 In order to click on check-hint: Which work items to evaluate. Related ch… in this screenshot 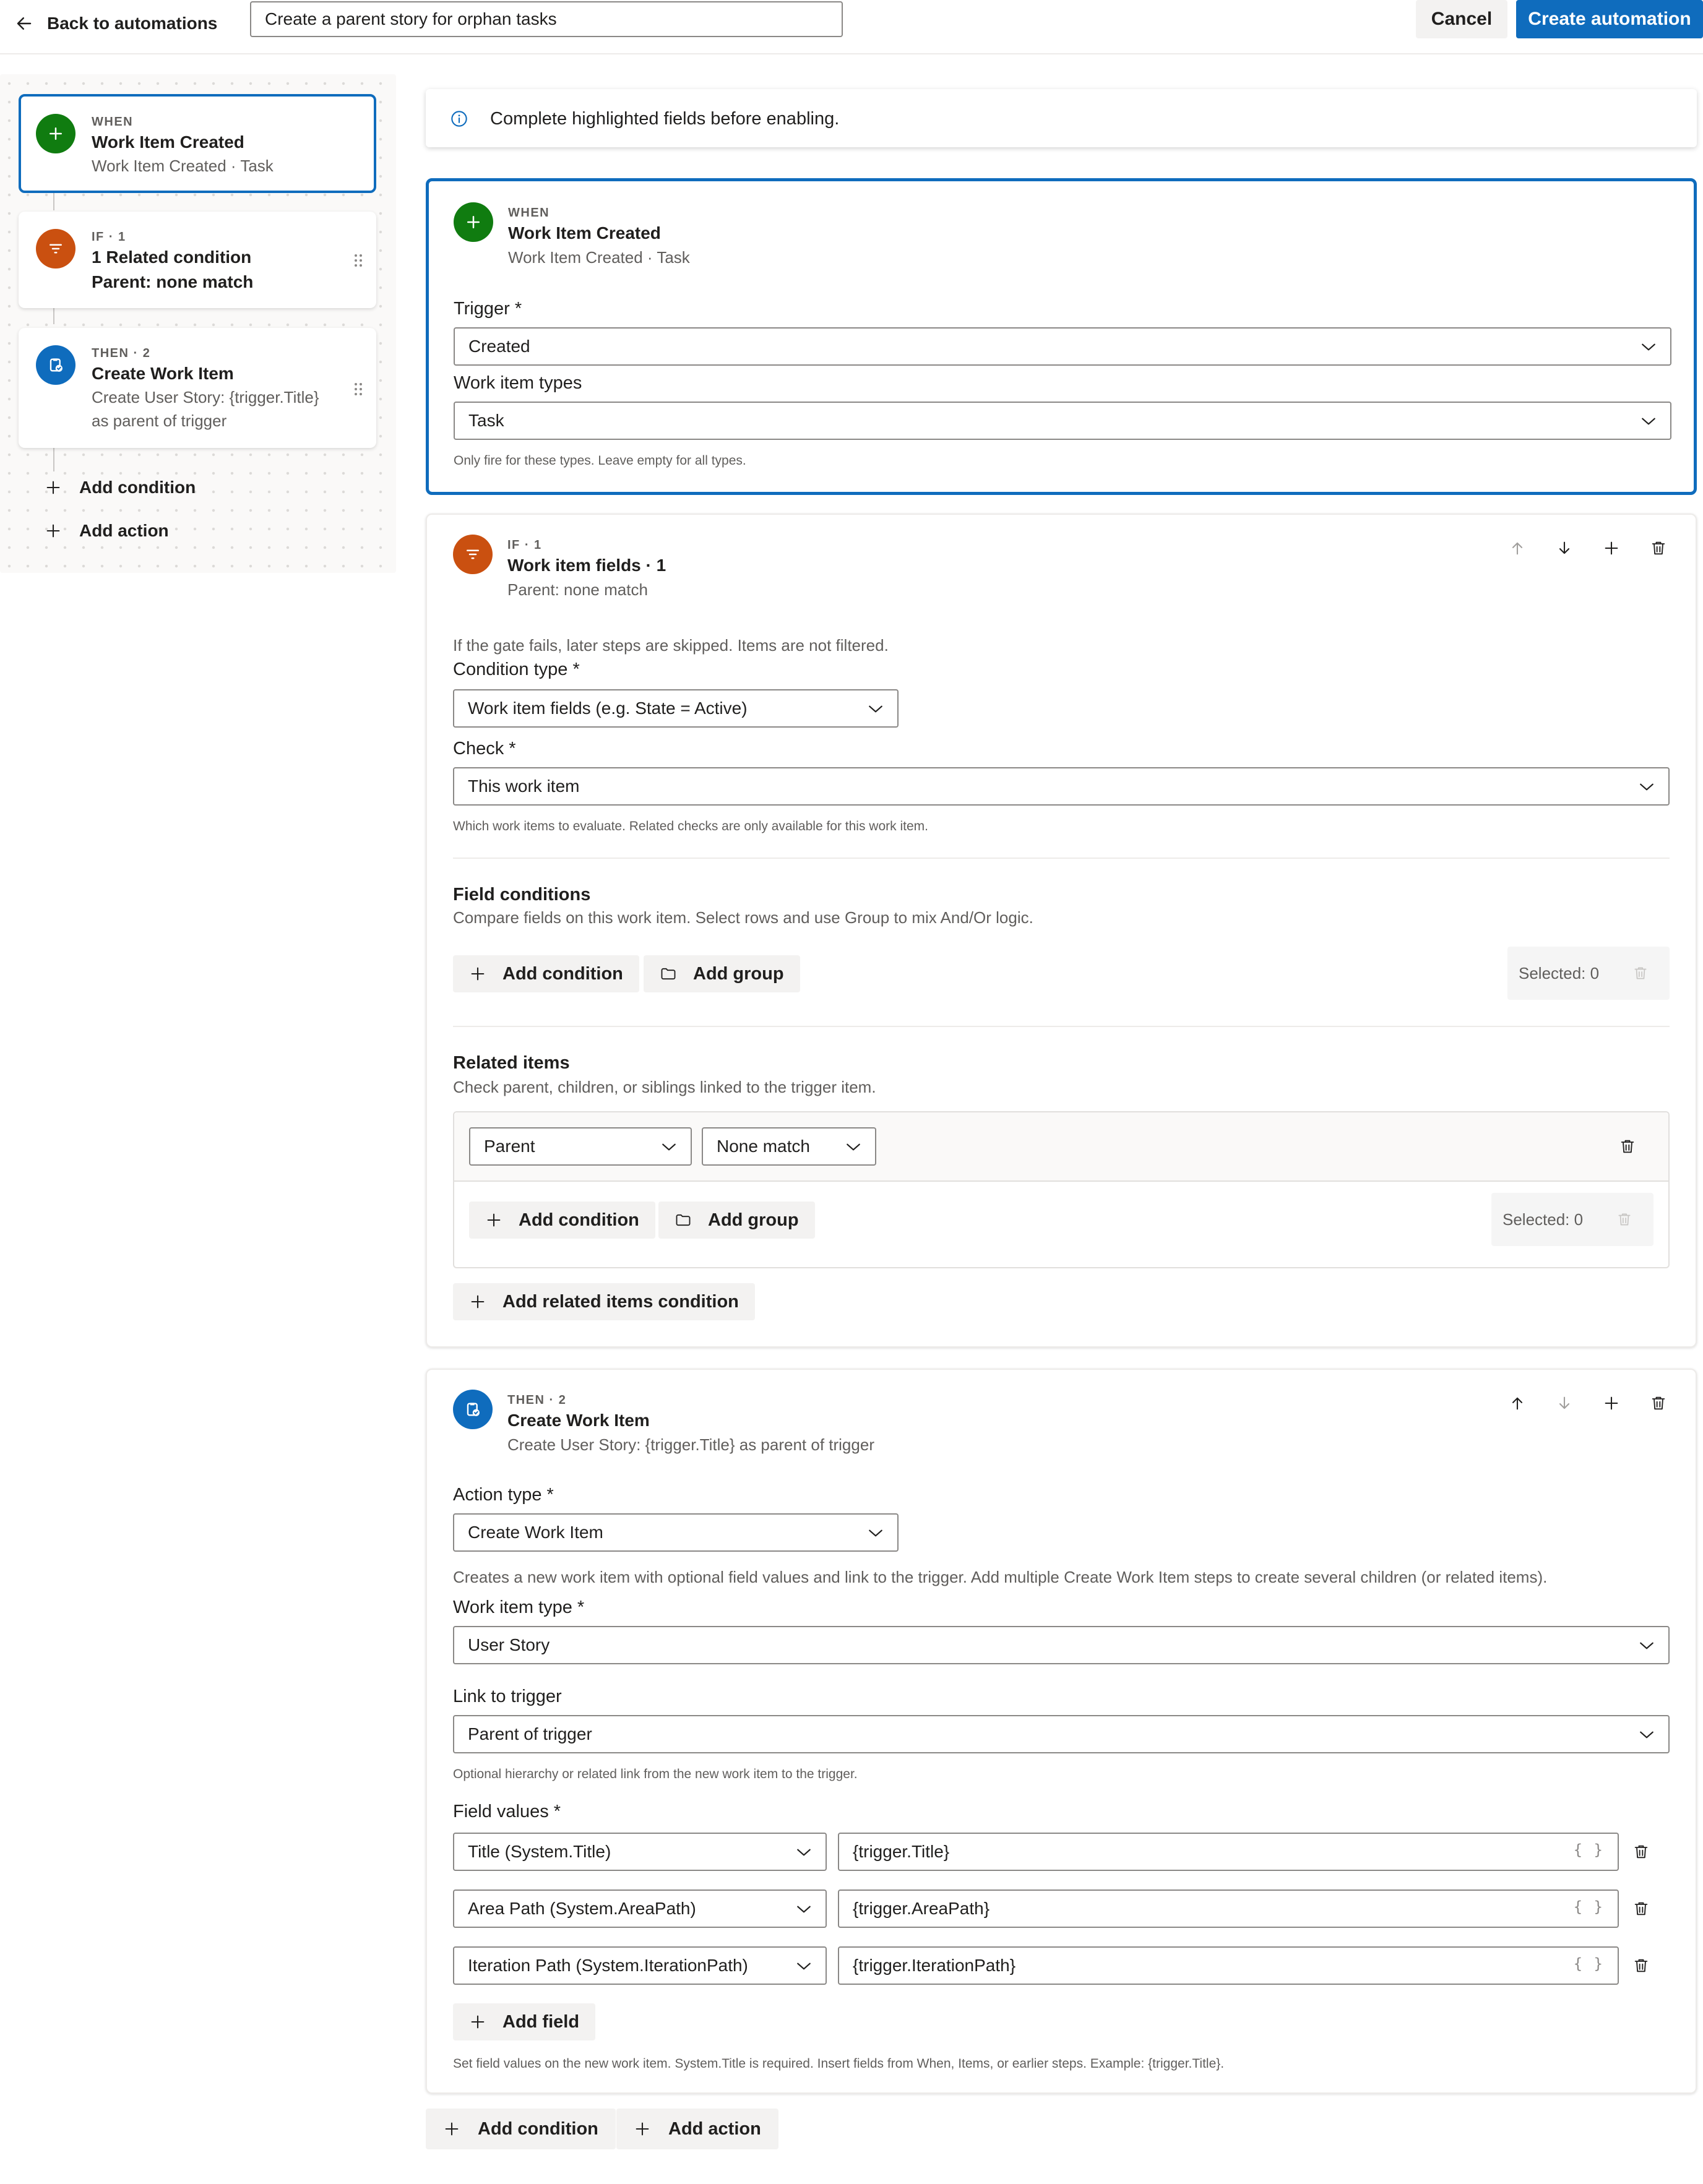, I will do `click(690, 826)`.